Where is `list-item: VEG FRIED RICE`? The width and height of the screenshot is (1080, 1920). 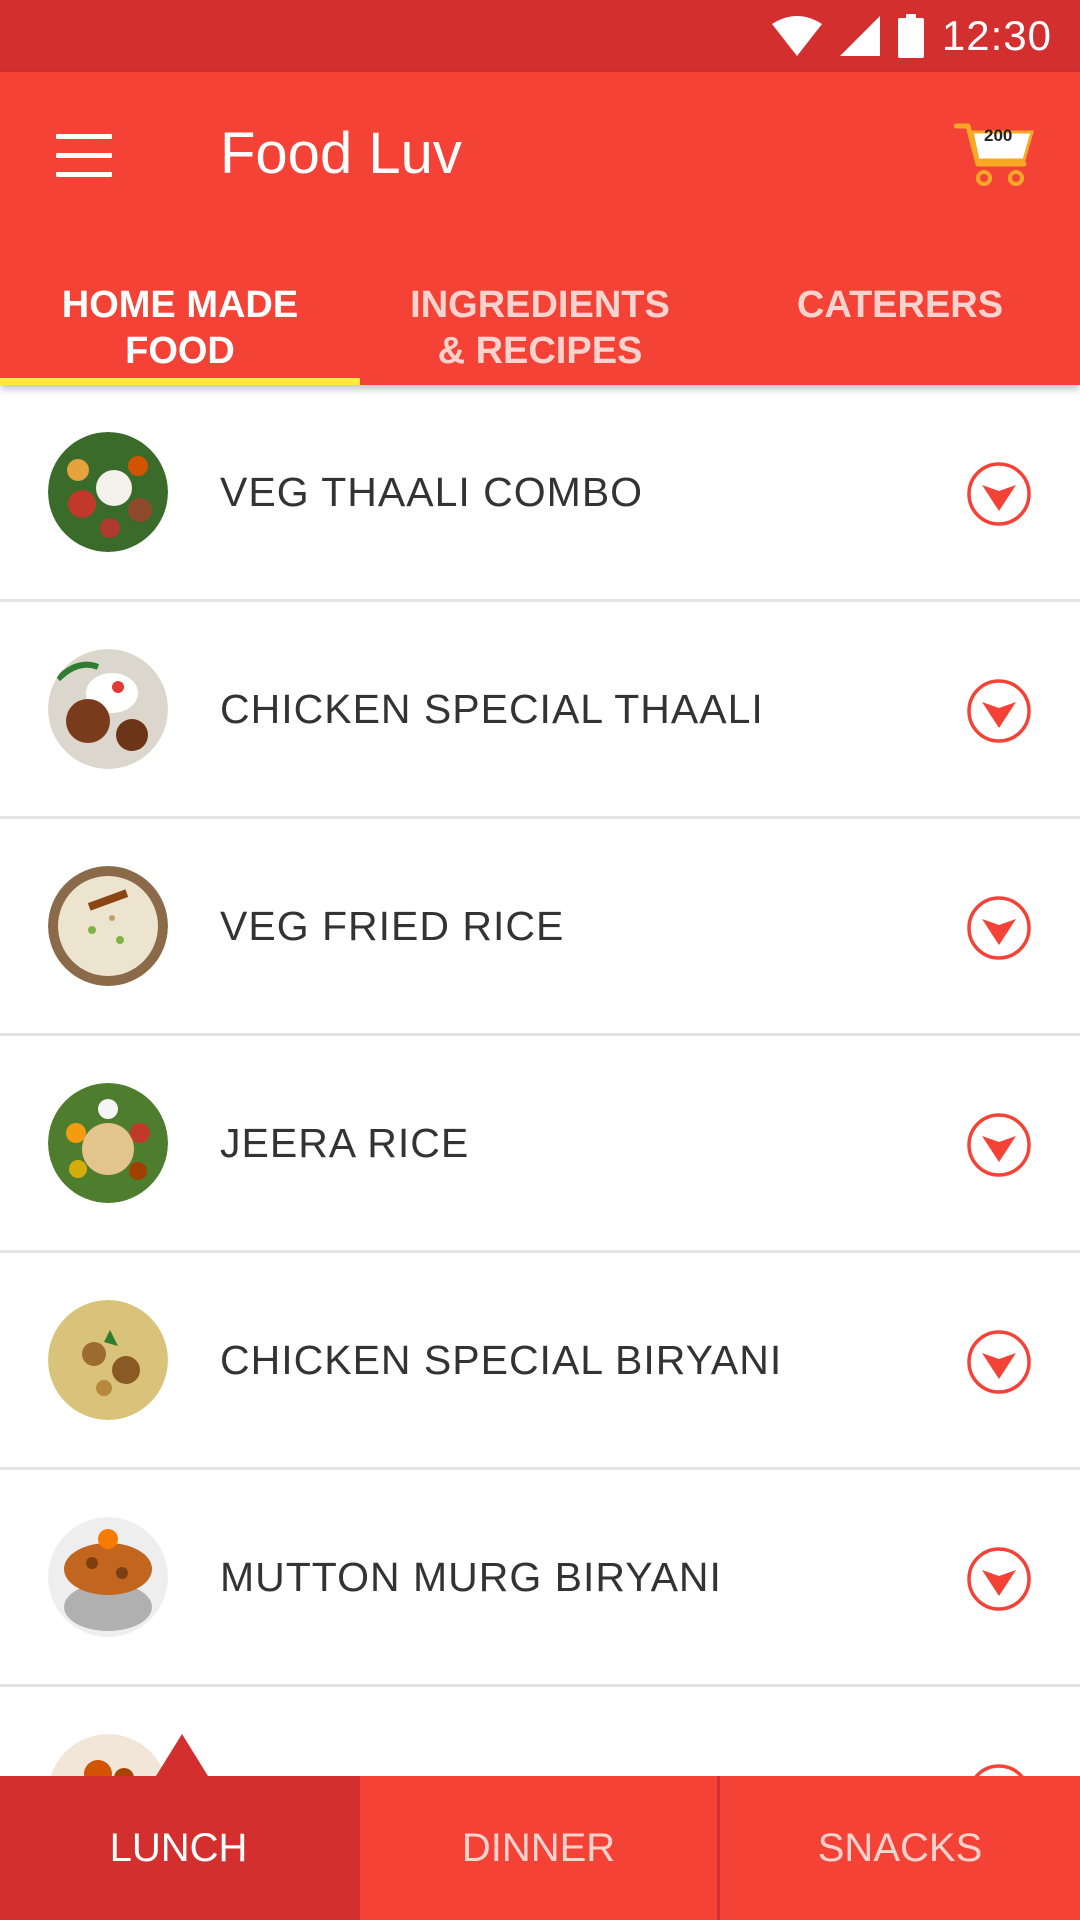 list-item: VEG FRIED RICE is located at coordinates (540, 927).